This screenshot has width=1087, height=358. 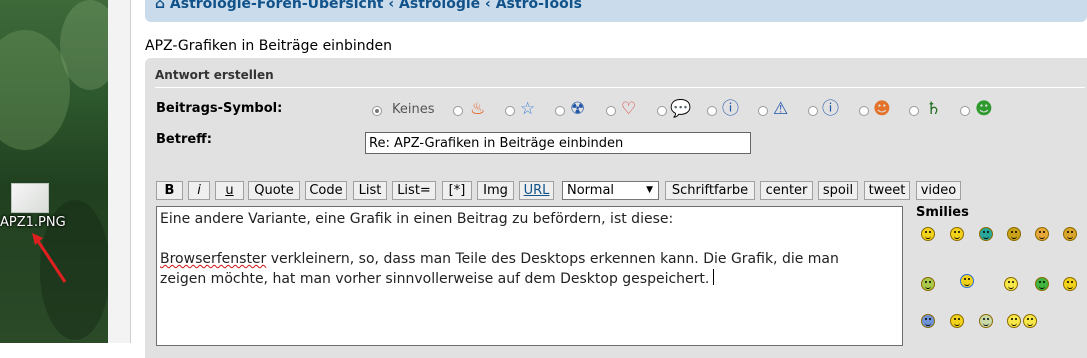 What do you see at coordinates (928, 321) in the screenshot?
I see `sad-icon` at bounding box center [928, 321].